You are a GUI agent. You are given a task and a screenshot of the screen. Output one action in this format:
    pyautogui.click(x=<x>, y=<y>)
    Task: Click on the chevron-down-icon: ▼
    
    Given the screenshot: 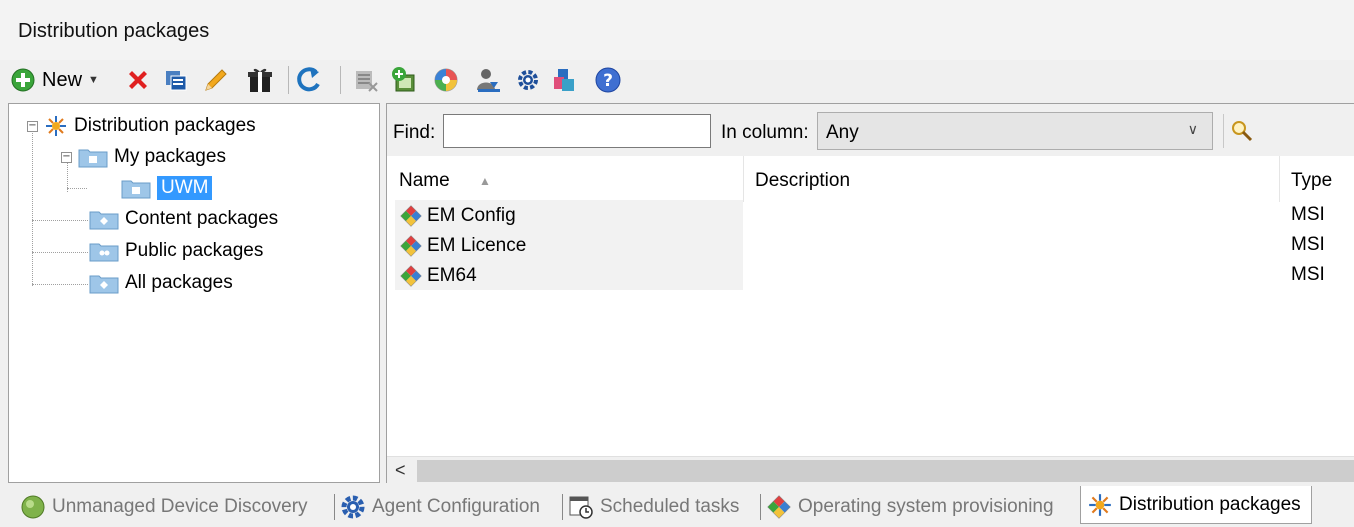 What is the action you would take?
    pyautogui.click(x=93, y=80)
    